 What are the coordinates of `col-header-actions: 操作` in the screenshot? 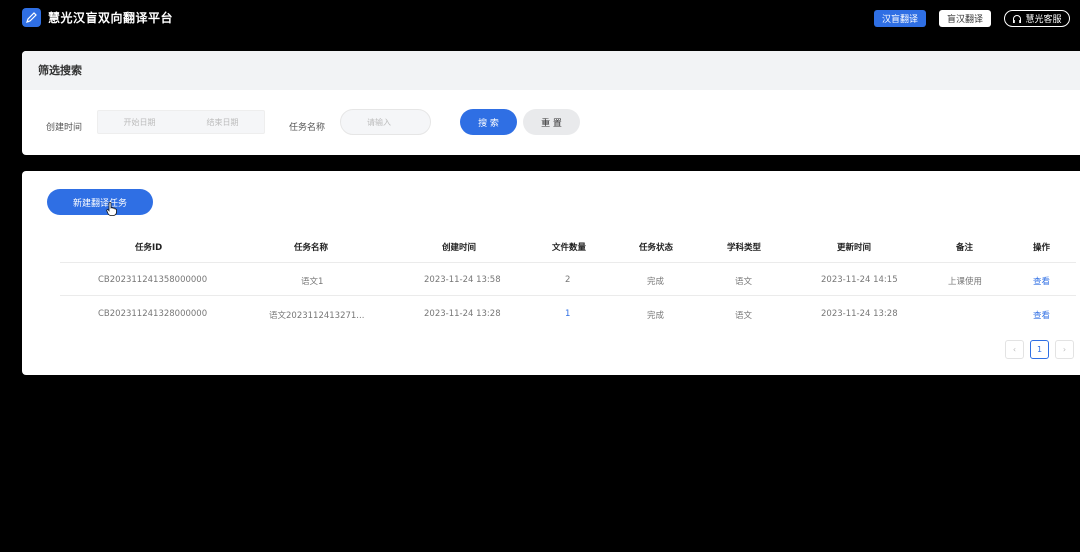 It's located at (1042, 248).